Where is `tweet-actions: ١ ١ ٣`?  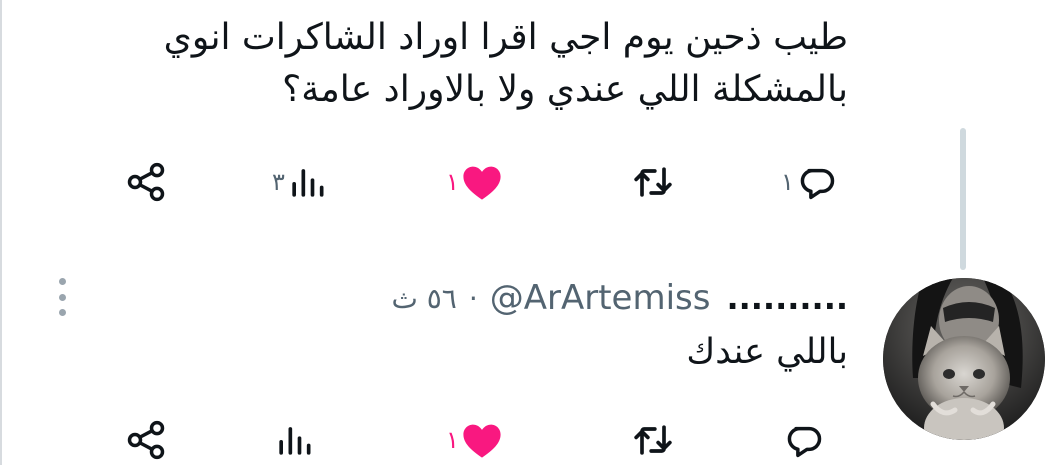
tweet-actions: ١ ١ ٣ is located at coordinates (526, 182).